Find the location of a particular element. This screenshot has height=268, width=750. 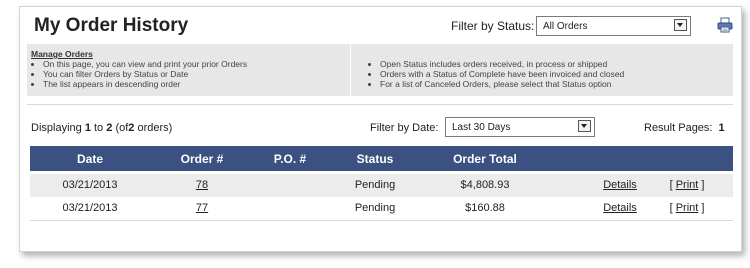

order-cell: 78 is located at coordinates (202, 185).